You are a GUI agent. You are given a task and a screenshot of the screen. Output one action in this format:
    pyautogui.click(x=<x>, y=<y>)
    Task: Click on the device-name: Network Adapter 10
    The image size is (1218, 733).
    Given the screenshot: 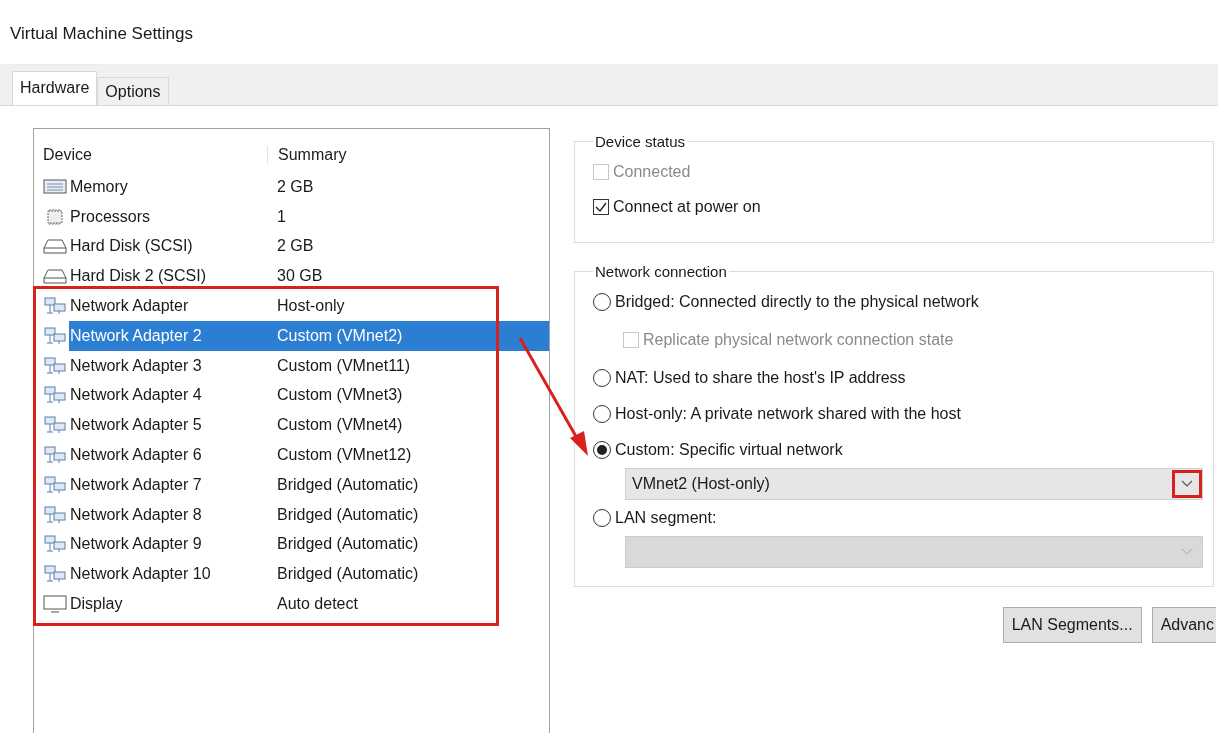 What is the action you would take?
    pyautogui.click(x=140, y=574)
    